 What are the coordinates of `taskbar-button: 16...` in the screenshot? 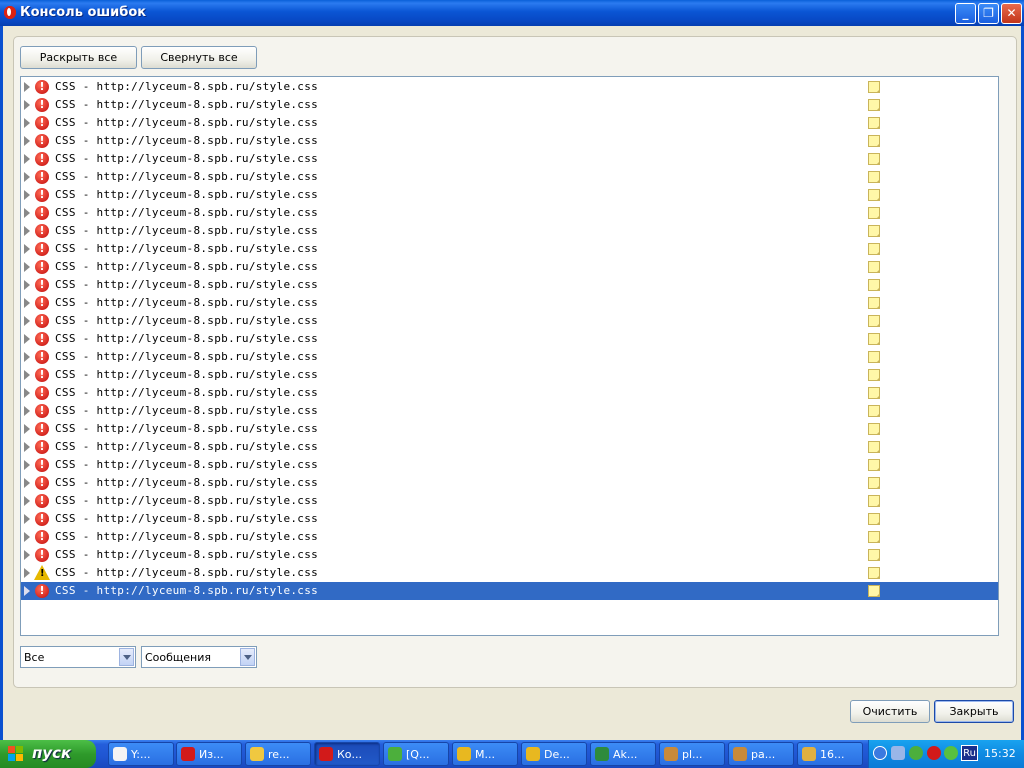 It's located at (830, 754).